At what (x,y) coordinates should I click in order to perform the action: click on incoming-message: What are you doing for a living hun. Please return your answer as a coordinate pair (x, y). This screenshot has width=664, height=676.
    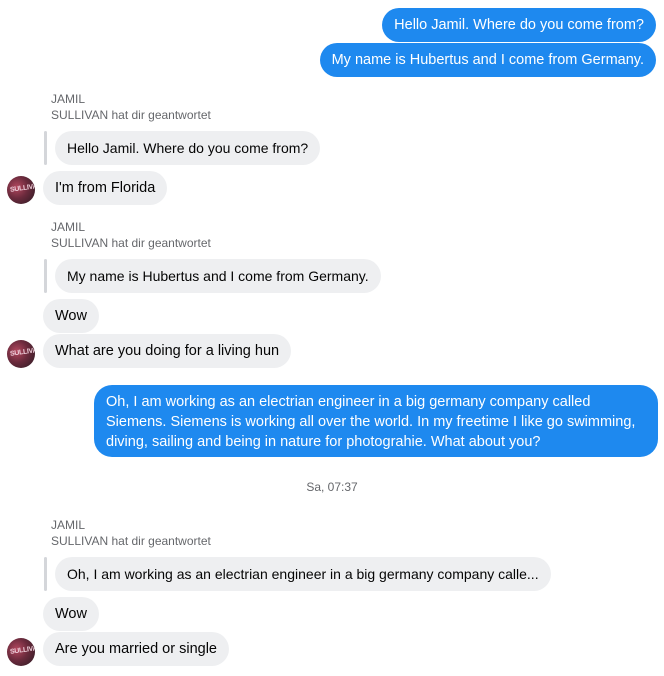
    Looking at the image, I should click on (167, 351).